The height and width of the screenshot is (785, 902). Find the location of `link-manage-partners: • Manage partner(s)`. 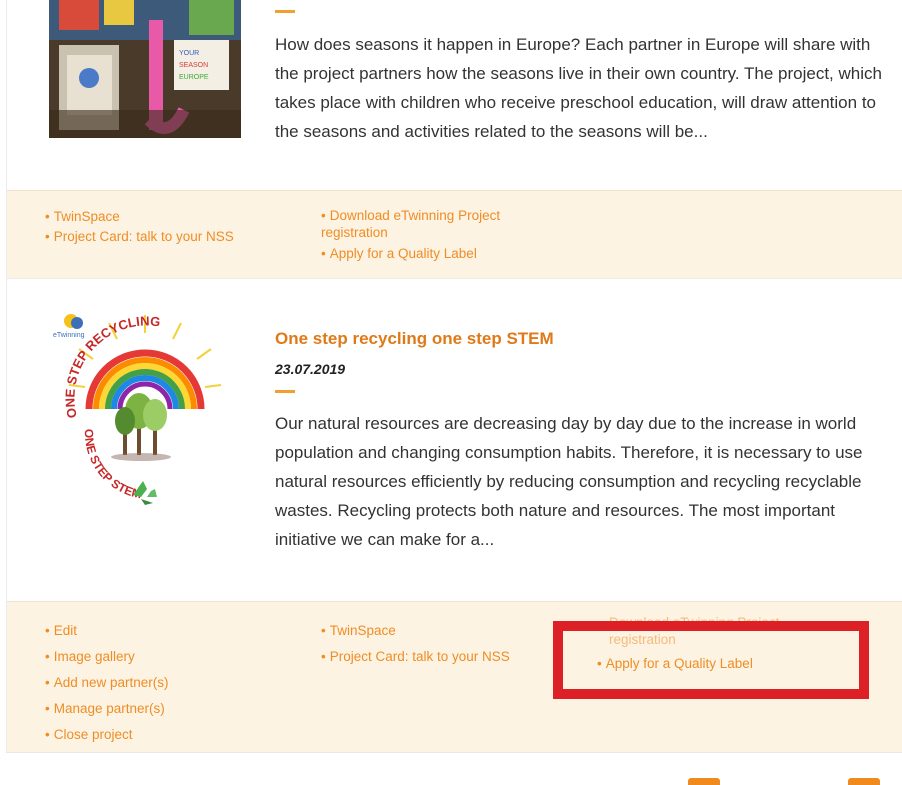

link-manage-partners: • Manage partner(s) is located at coordinates (107, 709).